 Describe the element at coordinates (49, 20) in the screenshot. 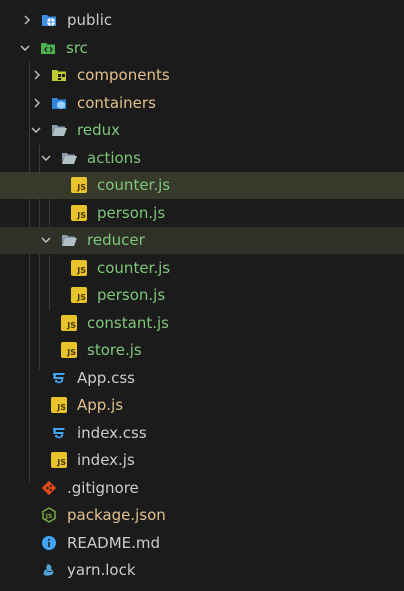

I see `public-folder-icon` at that location.